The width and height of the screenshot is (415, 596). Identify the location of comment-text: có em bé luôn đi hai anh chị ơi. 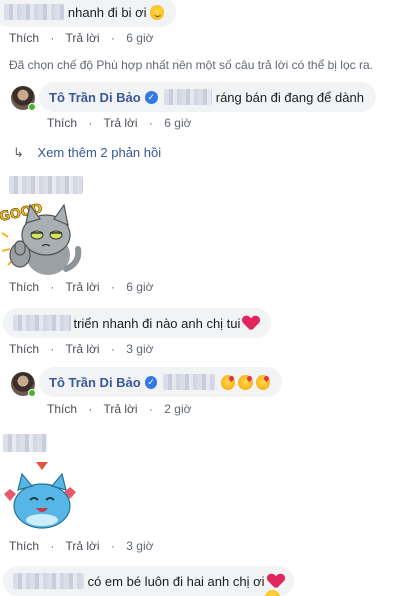
(176, 581).